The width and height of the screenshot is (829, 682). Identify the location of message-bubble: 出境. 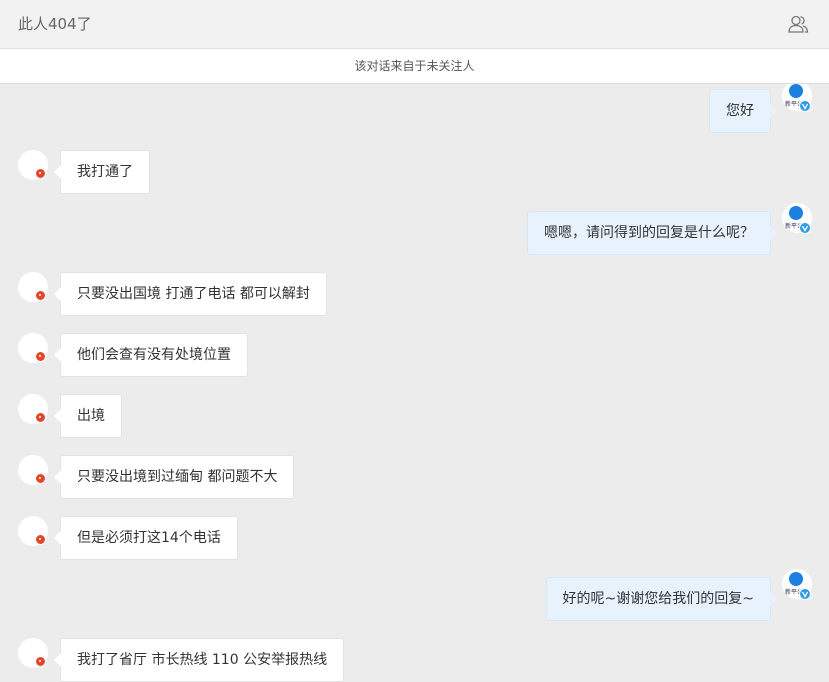
(88, 416).